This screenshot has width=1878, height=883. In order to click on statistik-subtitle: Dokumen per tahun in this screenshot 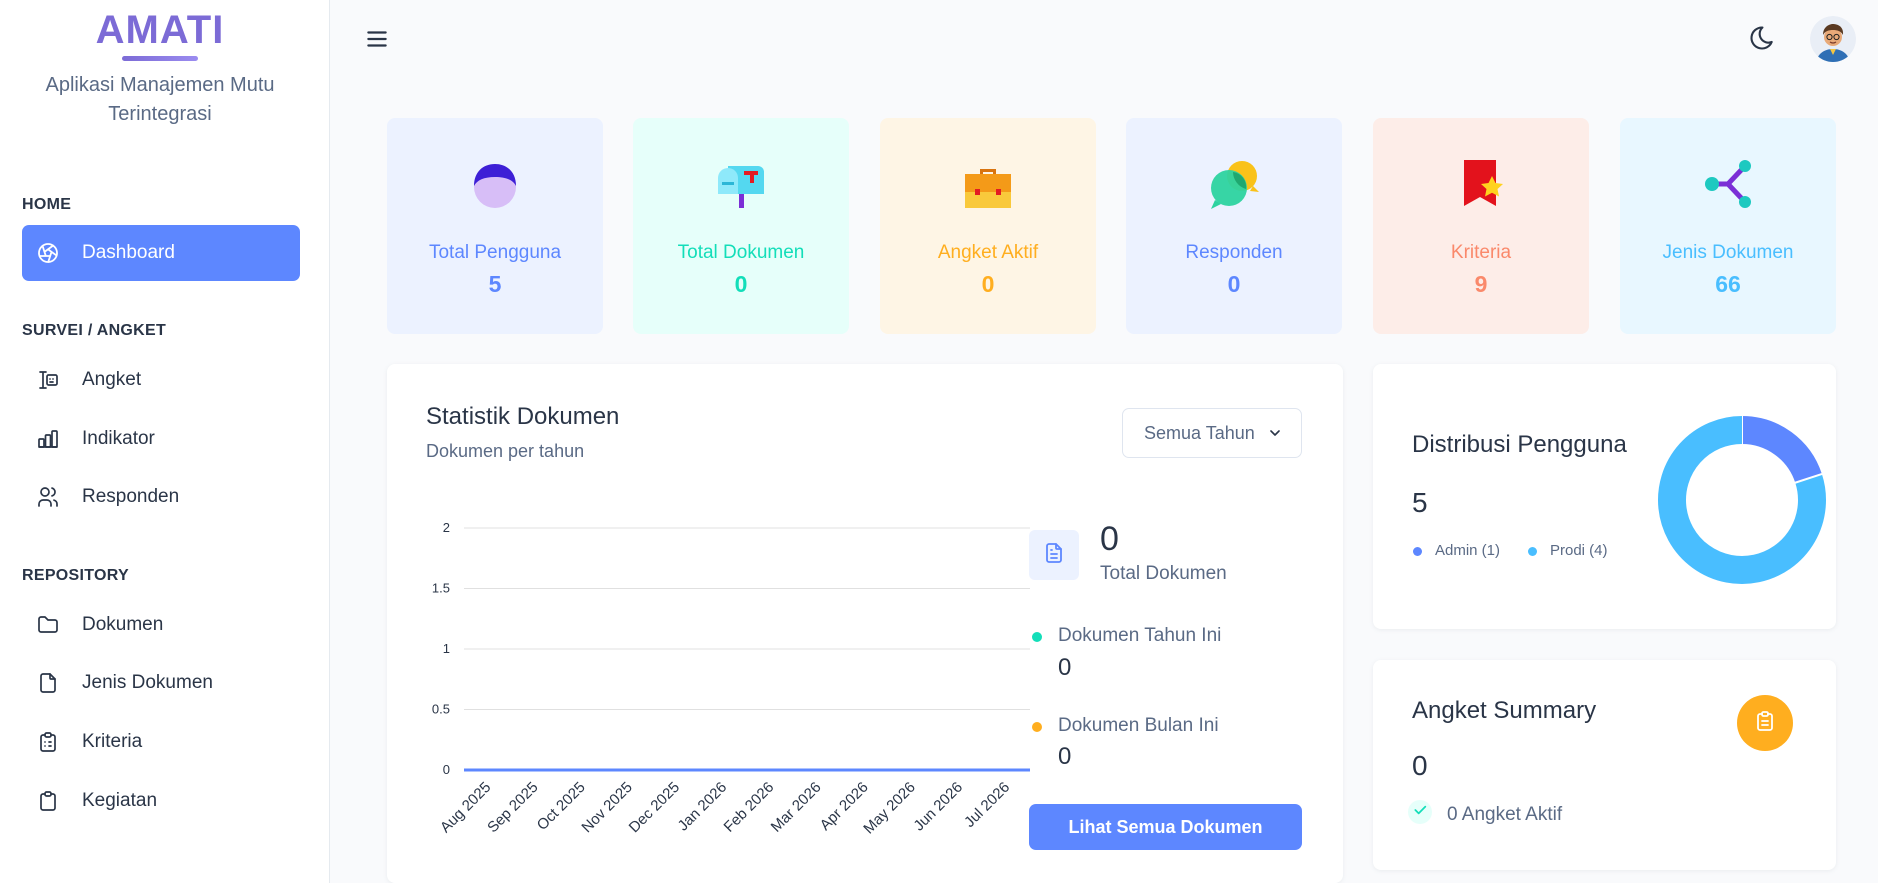, I will do `click(505, 451)`.